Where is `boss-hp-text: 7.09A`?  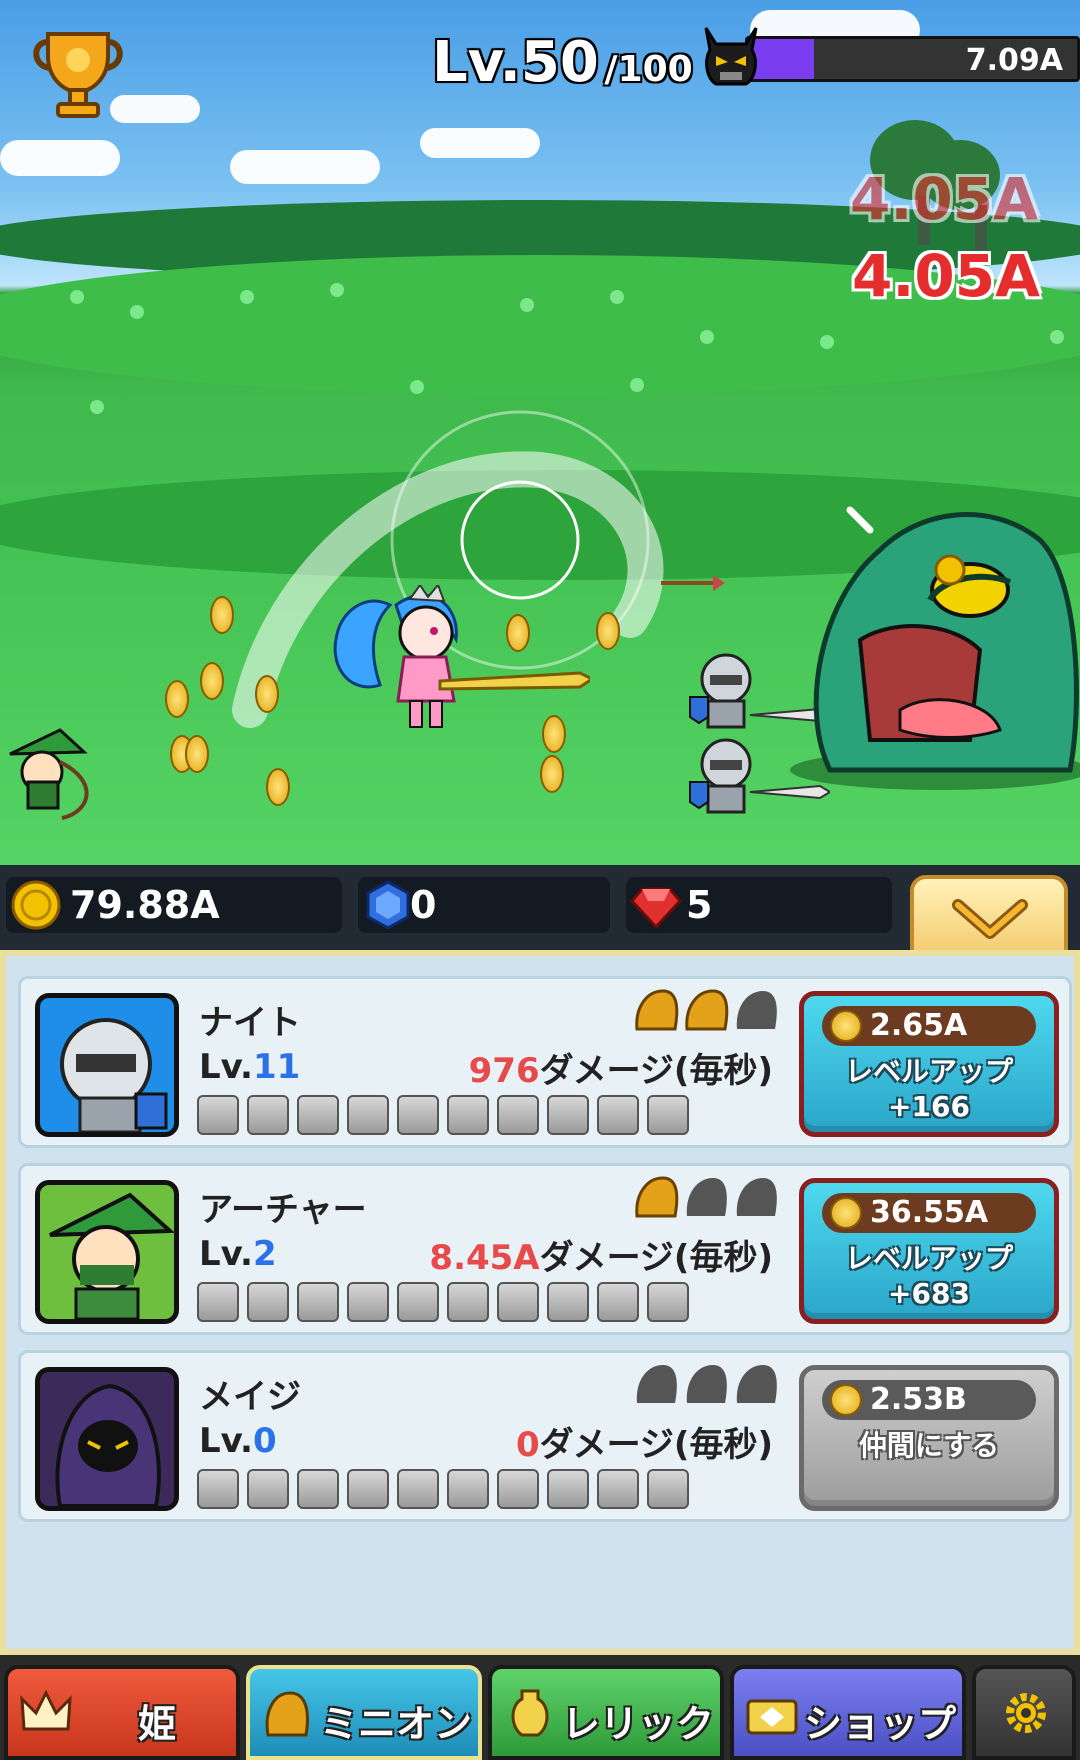 boss-hp-text: 7.09A is located at coordinates (1014, 60).